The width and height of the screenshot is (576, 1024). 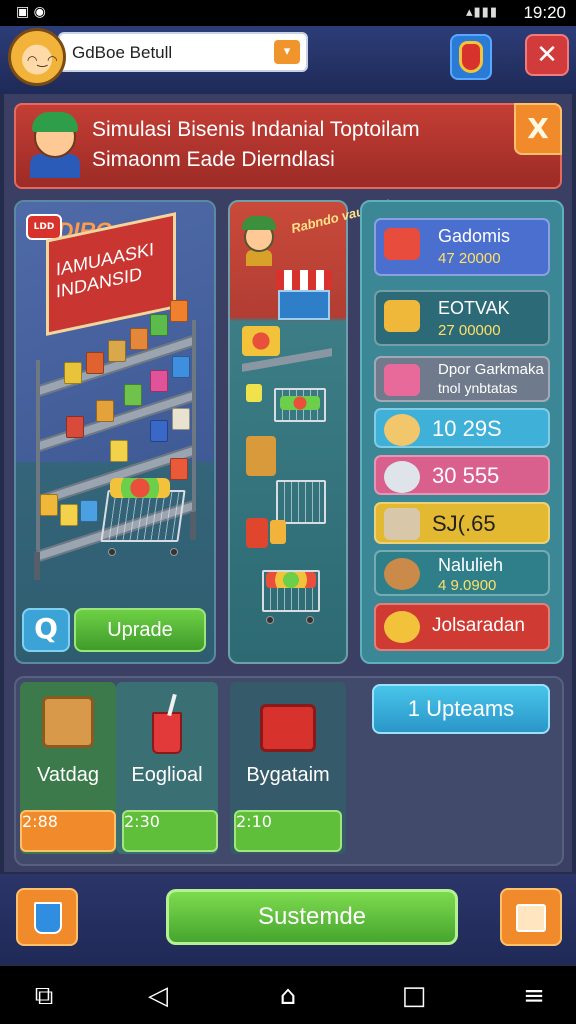 I want to click on stall-awning, so click(x=304, y=280).